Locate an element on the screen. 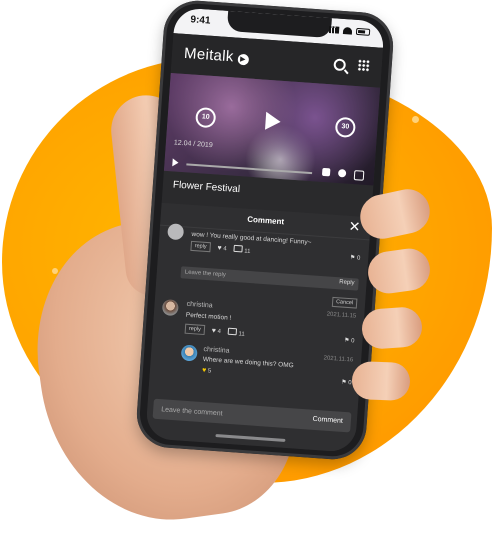 The image size is (492, 536). battery-icon is located at coordinates (363, 31).